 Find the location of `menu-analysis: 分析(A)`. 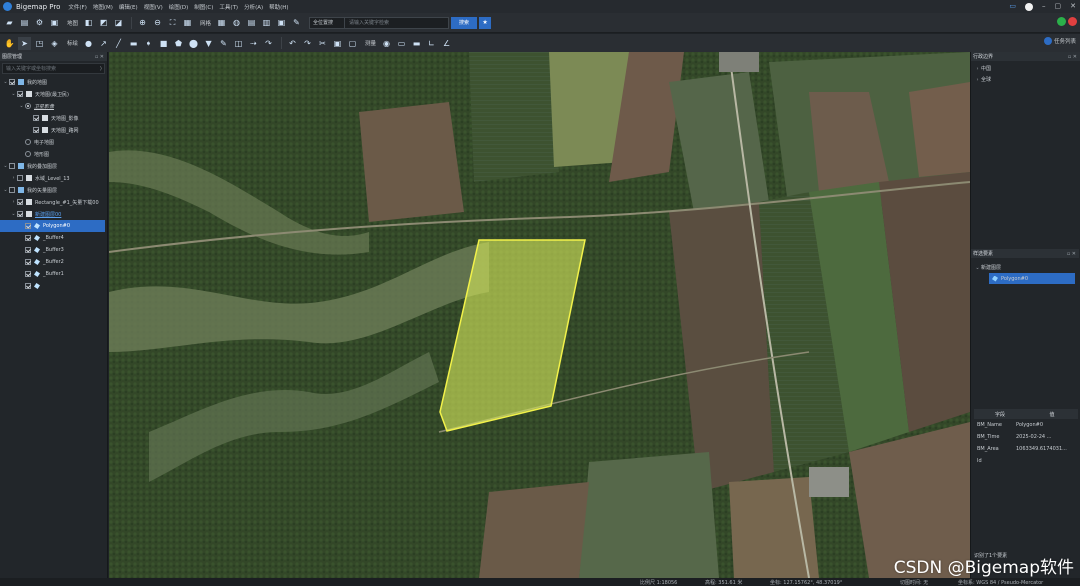

menu-analysis: 分析(A) is located at coordinates (253, 7).